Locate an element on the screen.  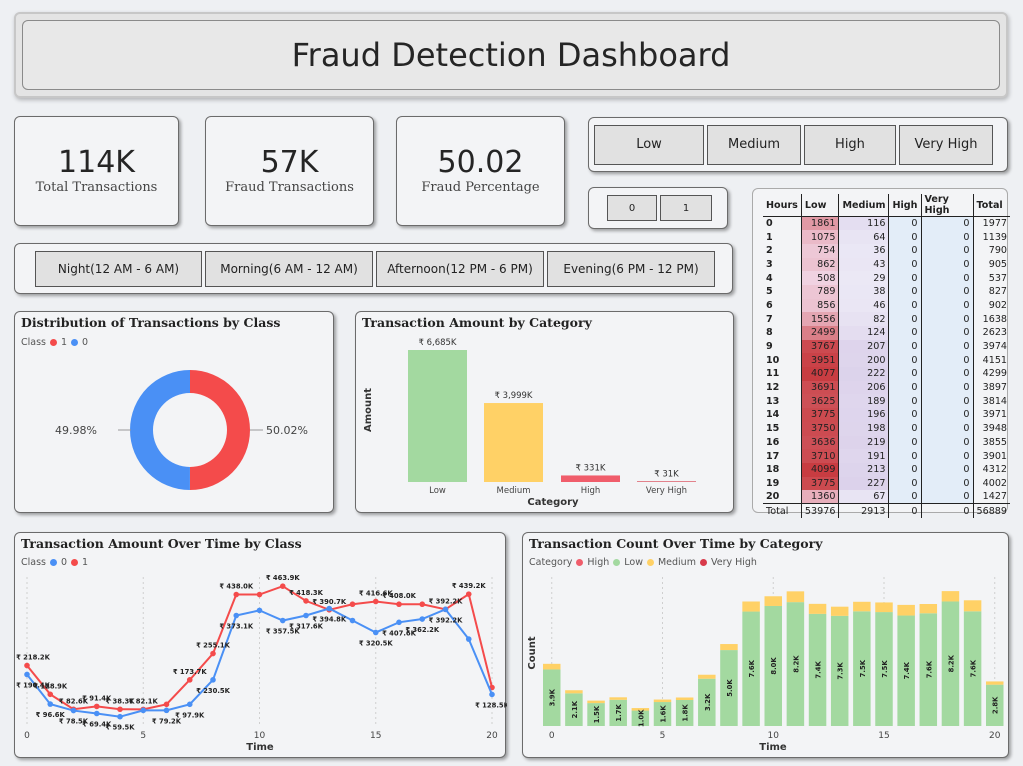
matrix-row: 9 3767 207 0 0 3974 is located at coordinates (887, 346).